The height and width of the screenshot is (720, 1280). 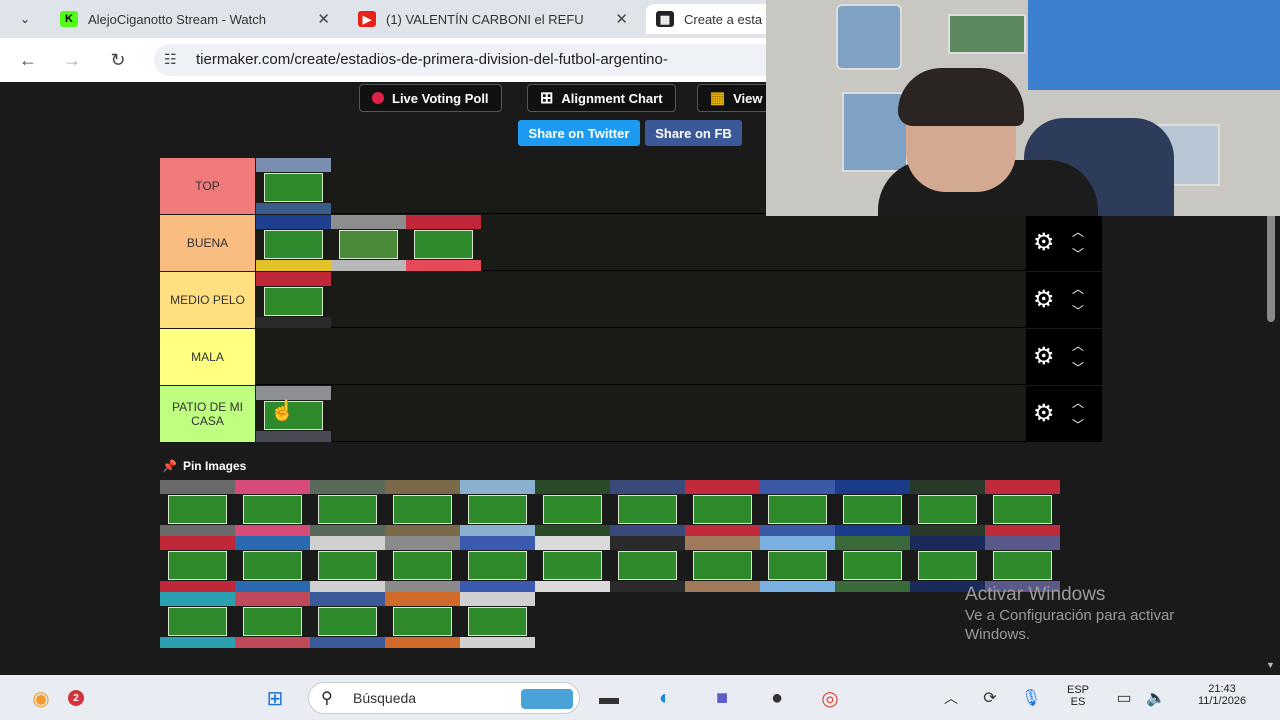 I want to click on scroll-down-arrow-icon: ▼, so click(x=1270, y=665).